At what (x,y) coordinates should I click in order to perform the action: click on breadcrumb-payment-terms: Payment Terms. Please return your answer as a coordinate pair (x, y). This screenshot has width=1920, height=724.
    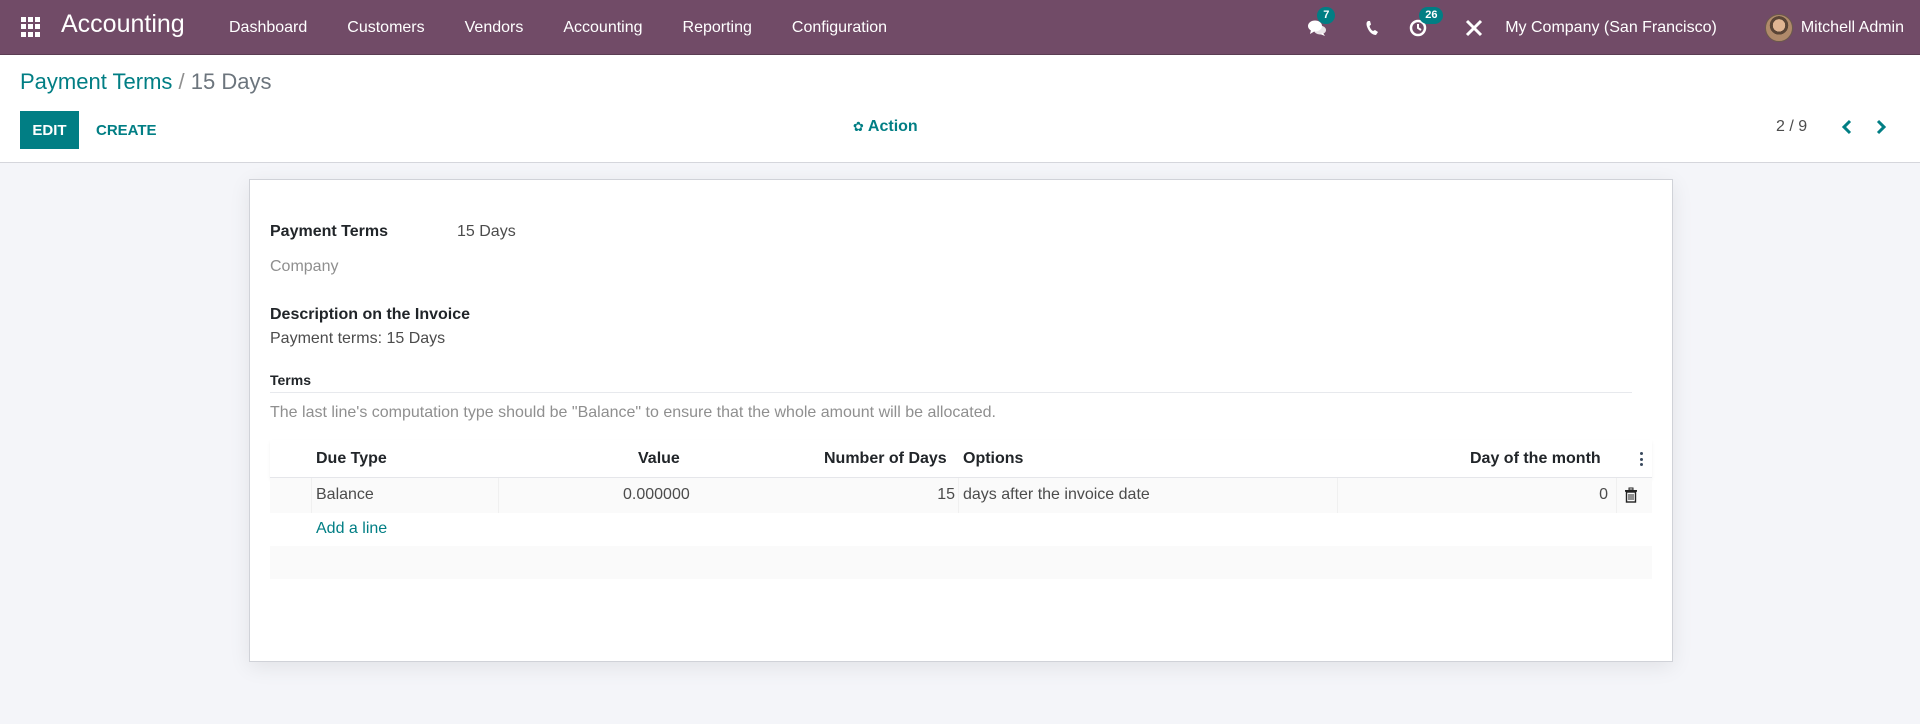
    Looking at the image, I should click on (96, 81).